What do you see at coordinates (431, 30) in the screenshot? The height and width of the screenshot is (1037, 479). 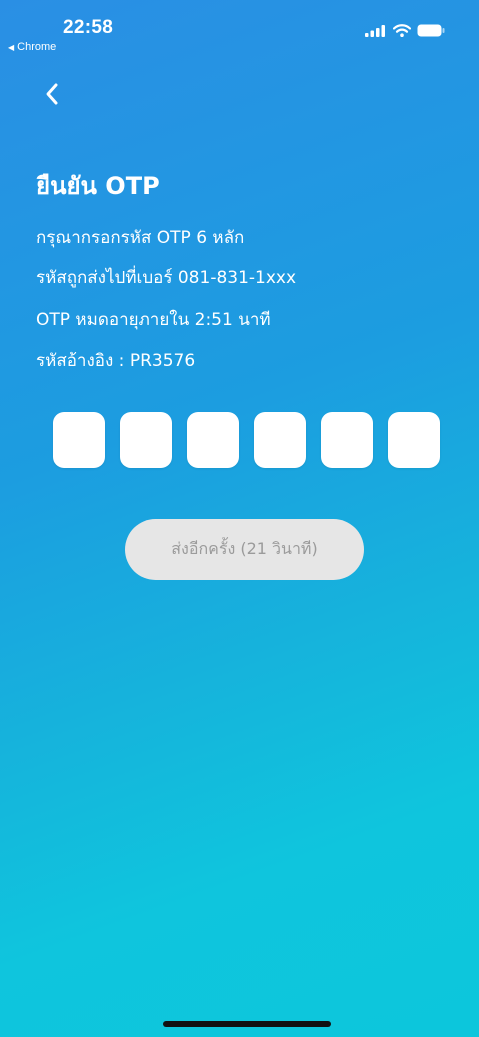 I see `battery-icon` at bounding box center [431, 30].